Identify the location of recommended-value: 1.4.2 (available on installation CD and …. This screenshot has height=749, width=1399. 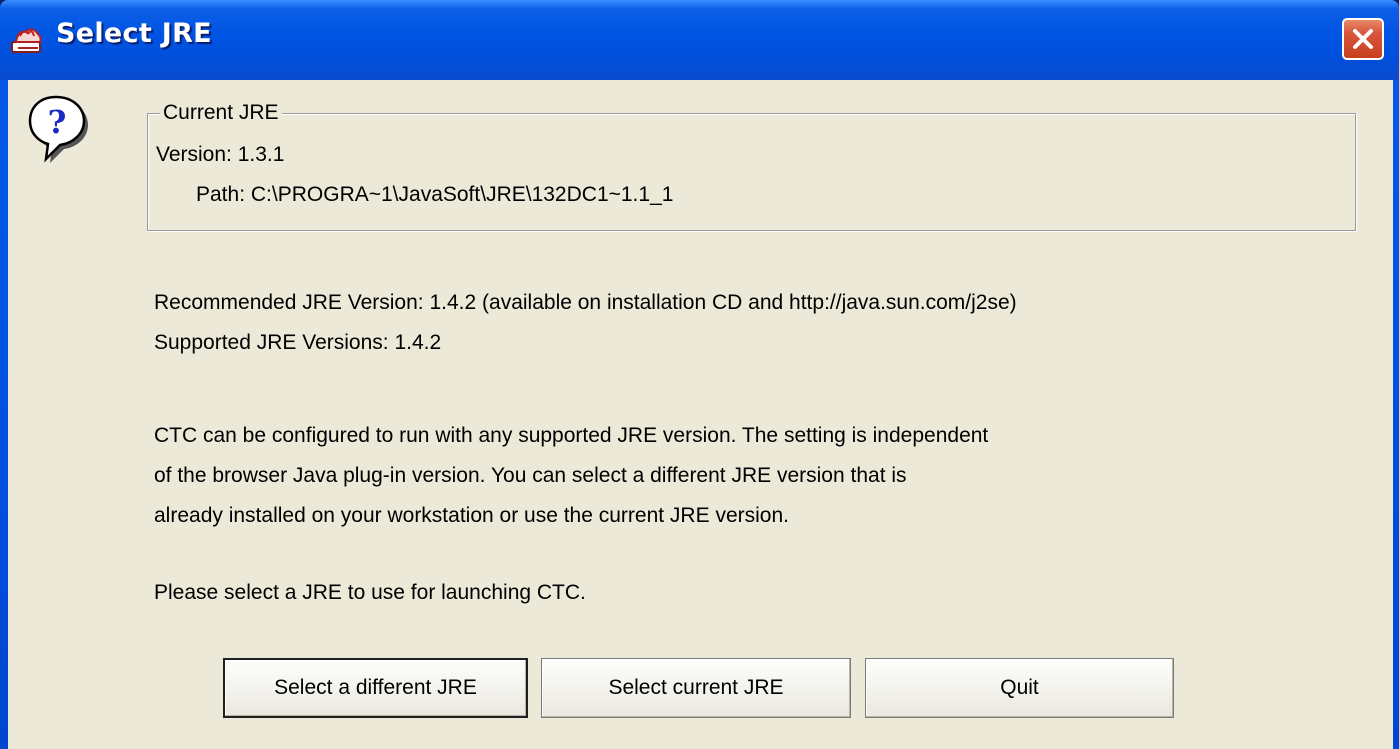
(723, 302).